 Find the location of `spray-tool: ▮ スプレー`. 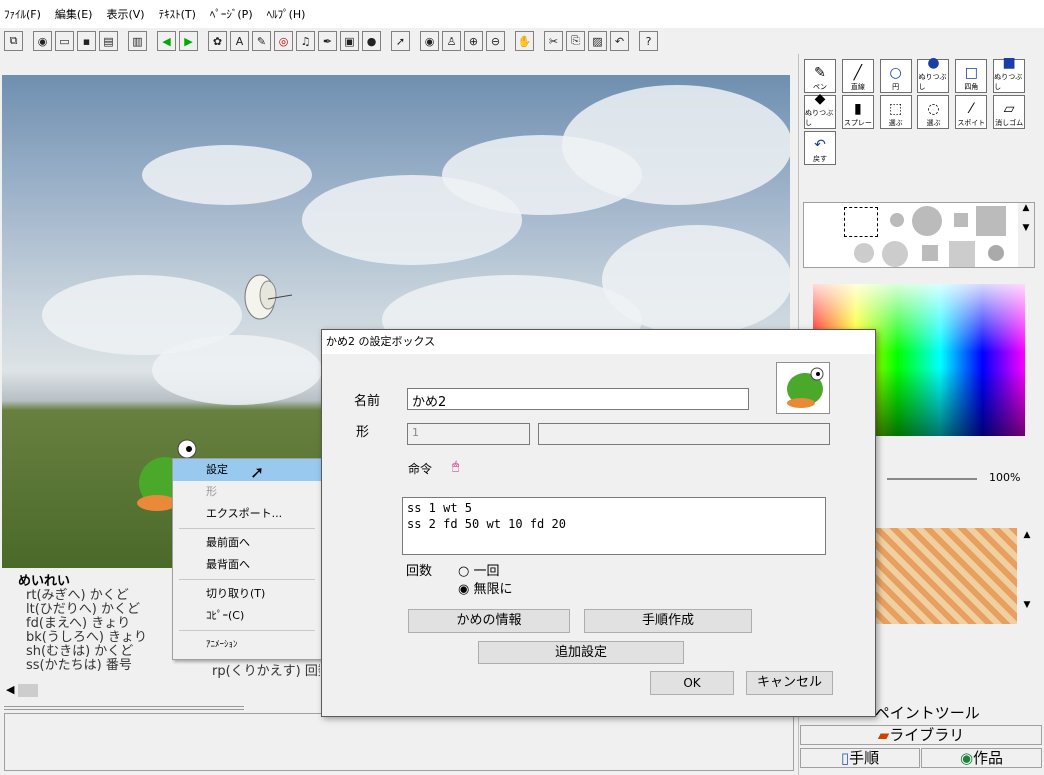

spray-tool: ▮ スプレー is located at coordinates (857, 112).